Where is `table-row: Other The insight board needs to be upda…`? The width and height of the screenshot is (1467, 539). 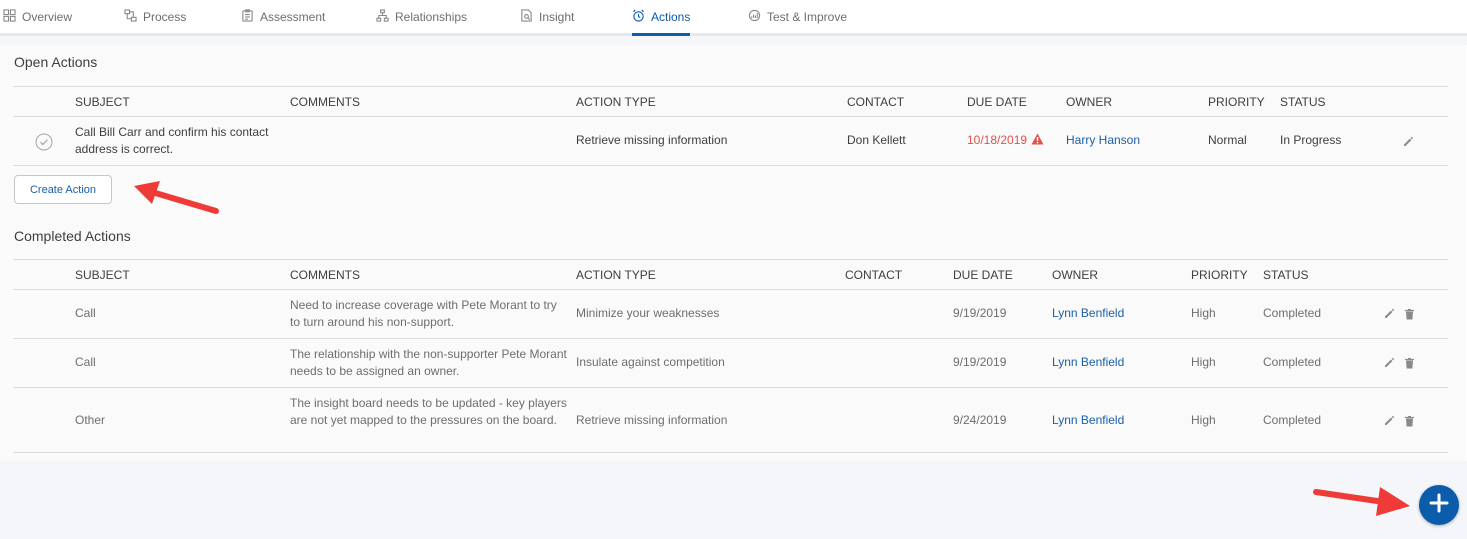
table-row: Other The insight board needs to be upda… is located at coordinates (730, 420).